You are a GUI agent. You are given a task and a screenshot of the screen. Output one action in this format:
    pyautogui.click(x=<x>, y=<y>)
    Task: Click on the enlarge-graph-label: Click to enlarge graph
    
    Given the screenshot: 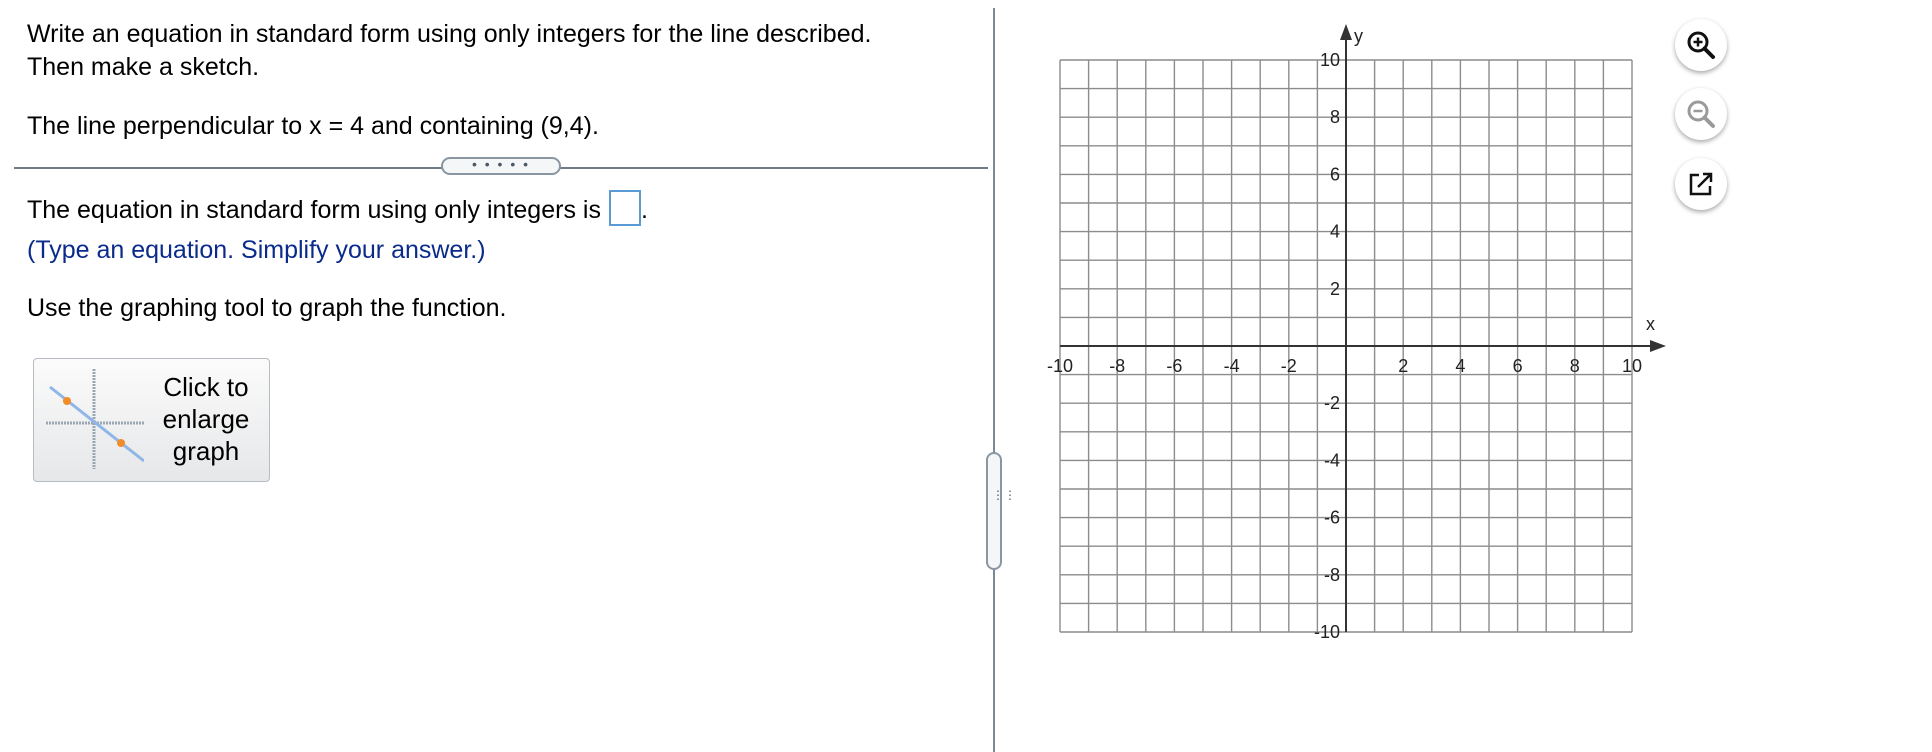 What is the action you would take?
    pyautogui.click(x=206, y=419)
    